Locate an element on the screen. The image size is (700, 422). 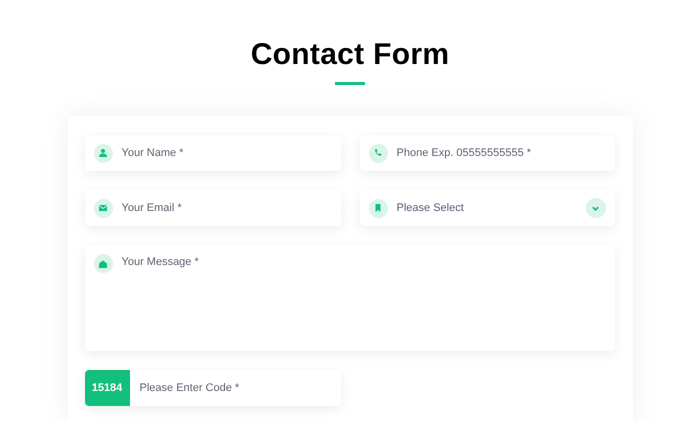
input-field: Phone Exp. 05555555555 * is located at coordinates (501, 153).